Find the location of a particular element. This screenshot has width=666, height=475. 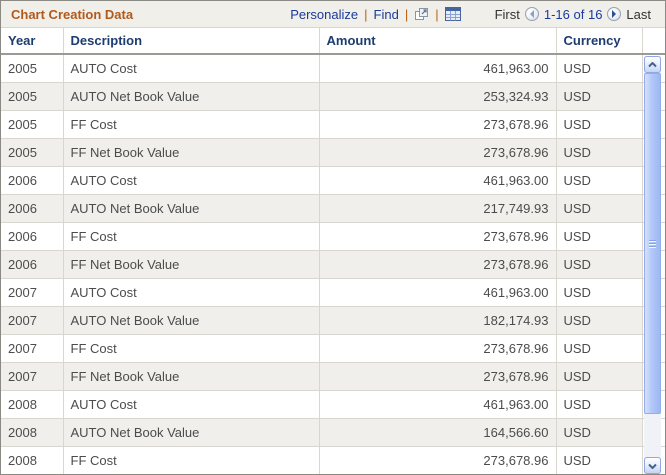

table-header-row: Year Description Amount Currency is located at coordinates (333, 41).